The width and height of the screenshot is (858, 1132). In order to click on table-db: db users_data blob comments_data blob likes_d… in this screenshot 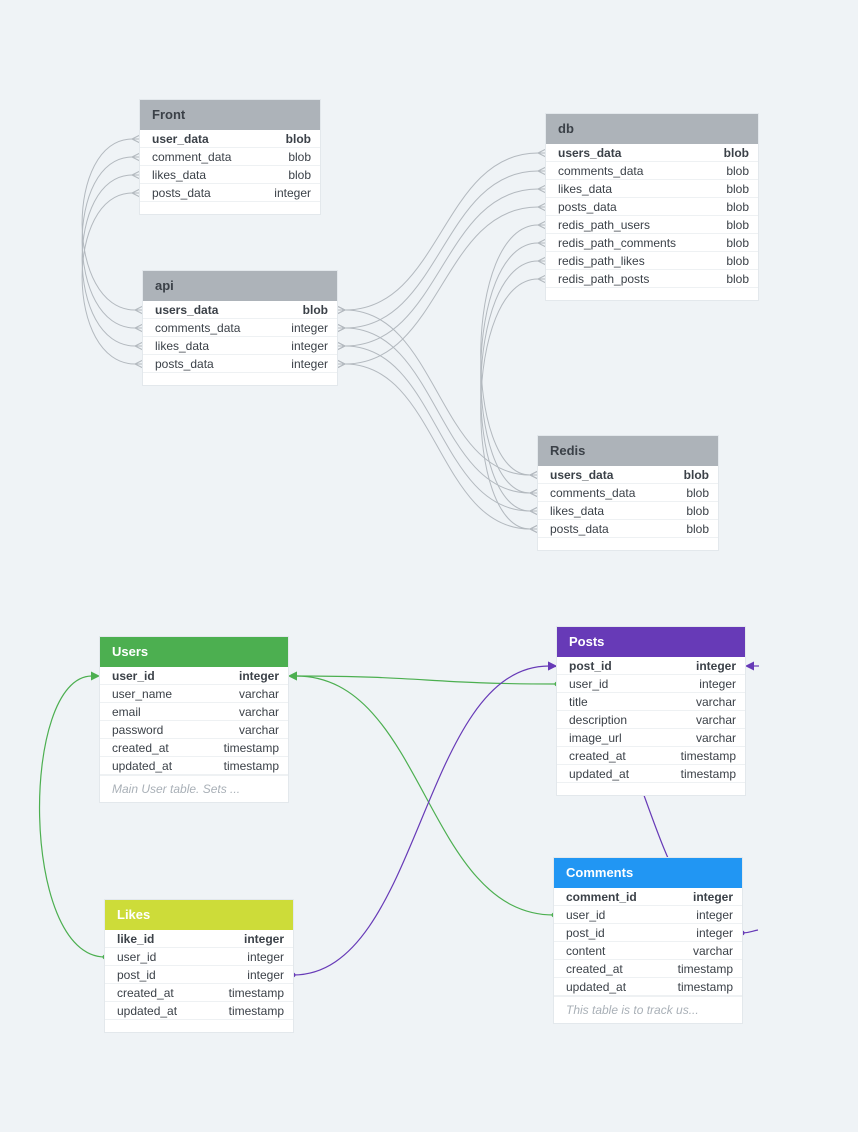, I will do `click(652, 207)`.